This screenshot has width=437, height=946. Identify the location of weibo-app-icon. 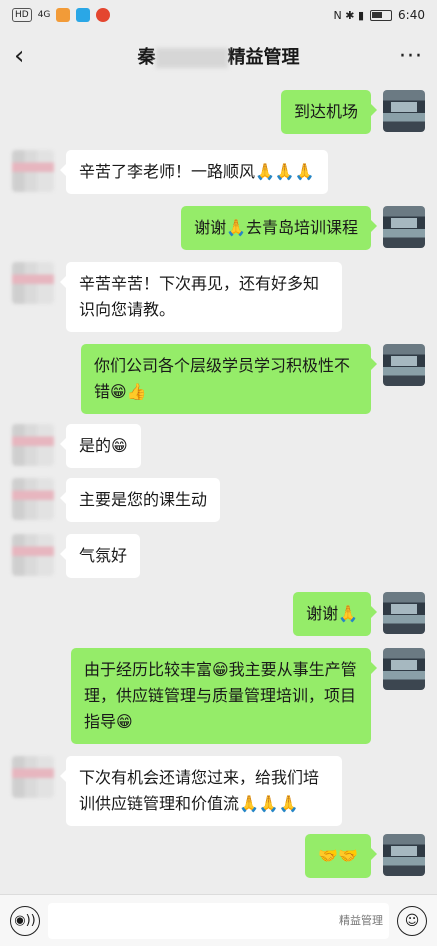
(103, 15).